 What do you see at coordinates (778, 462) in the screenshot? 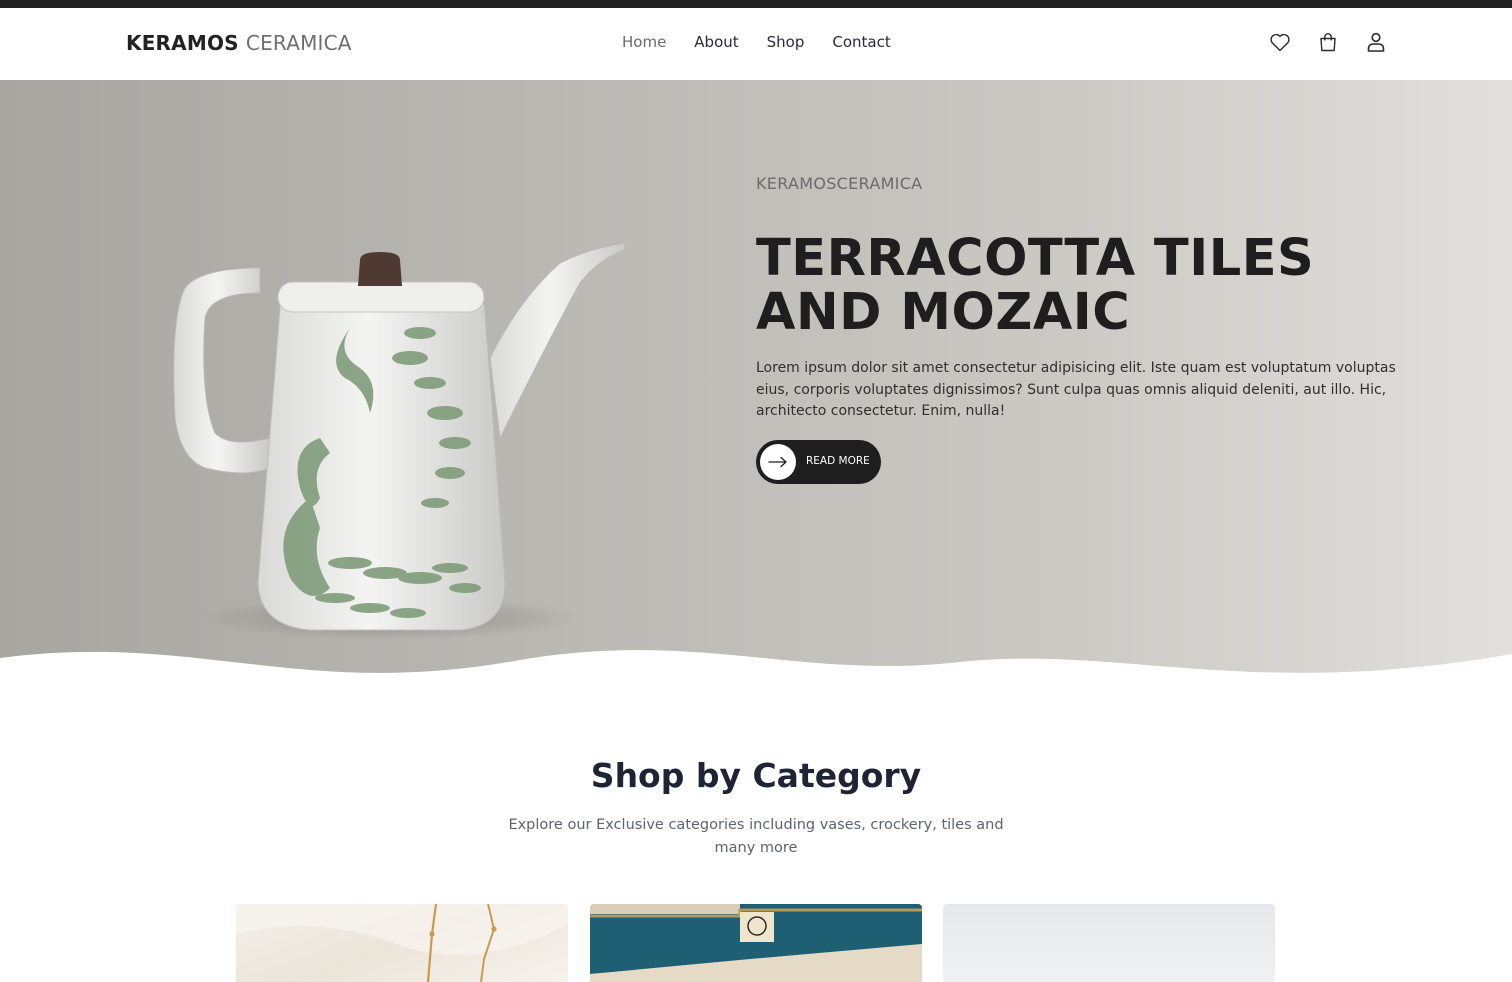
I see `arrow-right-icon` at bounding box center [778, 462].